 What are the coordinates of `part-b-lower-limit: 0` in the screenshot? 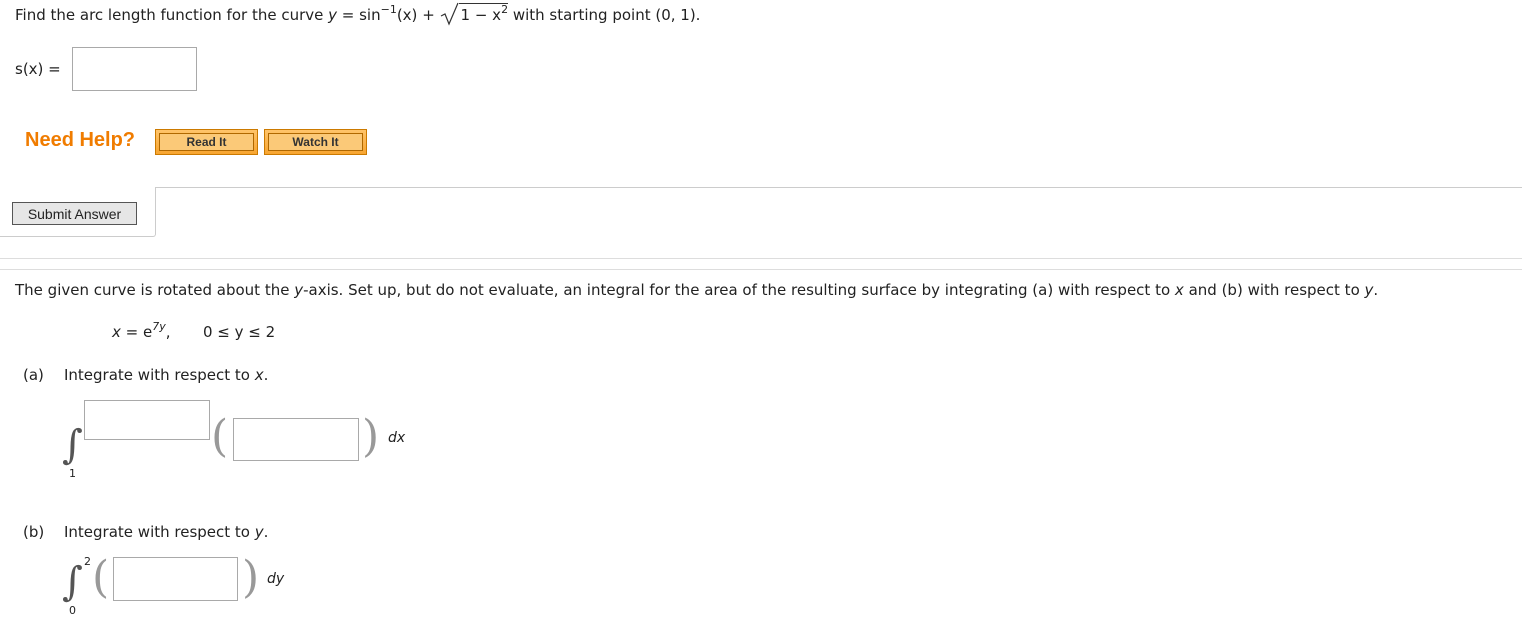 It's located at (72, 610).